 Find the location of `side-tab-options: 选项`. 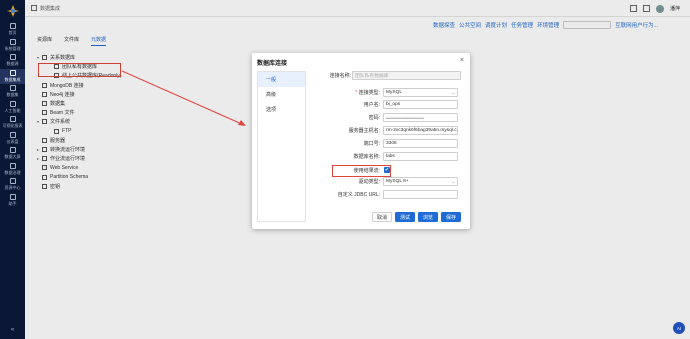

side-tab-options: 选项 is located at coordinates (281, 109).